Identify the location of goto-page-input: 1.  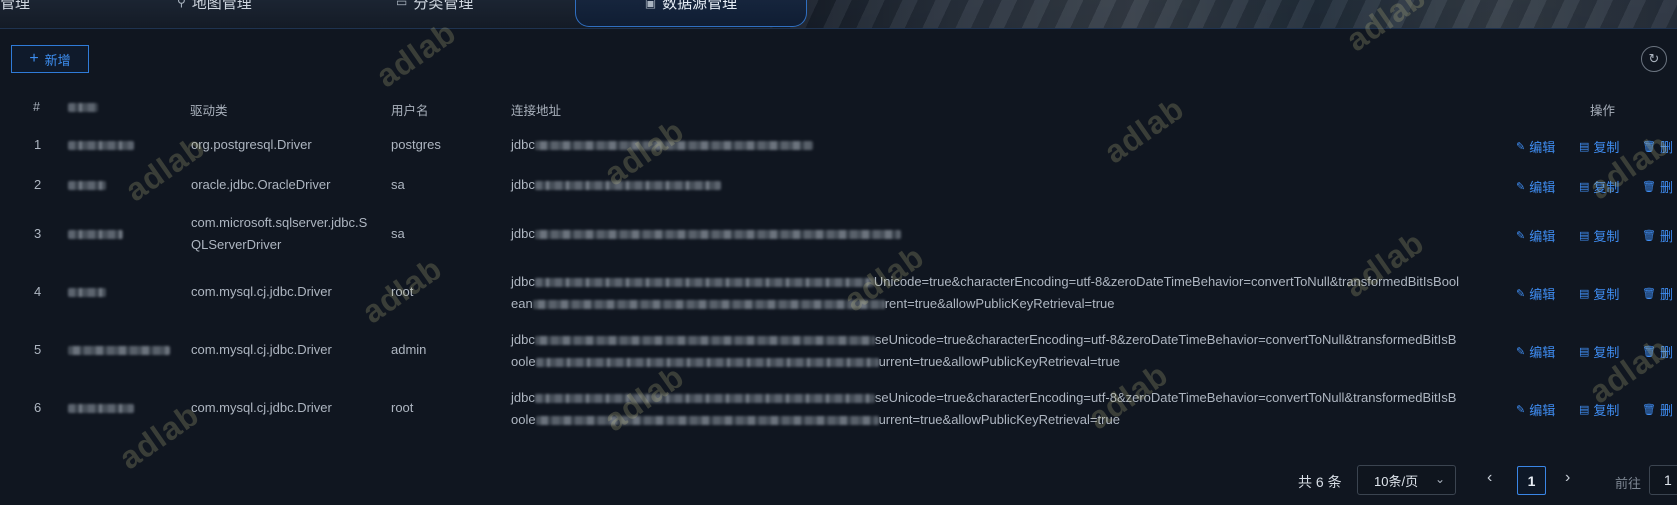
(1663, 480).